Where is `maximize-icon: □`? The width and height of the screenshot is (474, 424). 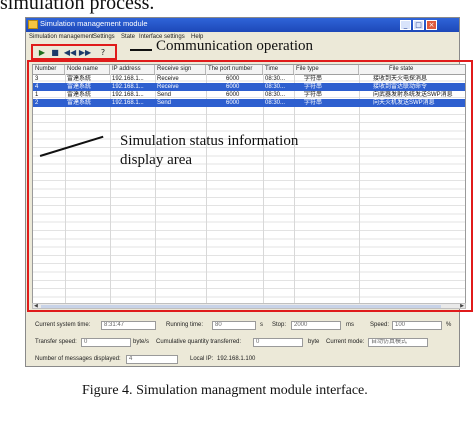
maximize-icon: □ is located at coordinates (418, 25).